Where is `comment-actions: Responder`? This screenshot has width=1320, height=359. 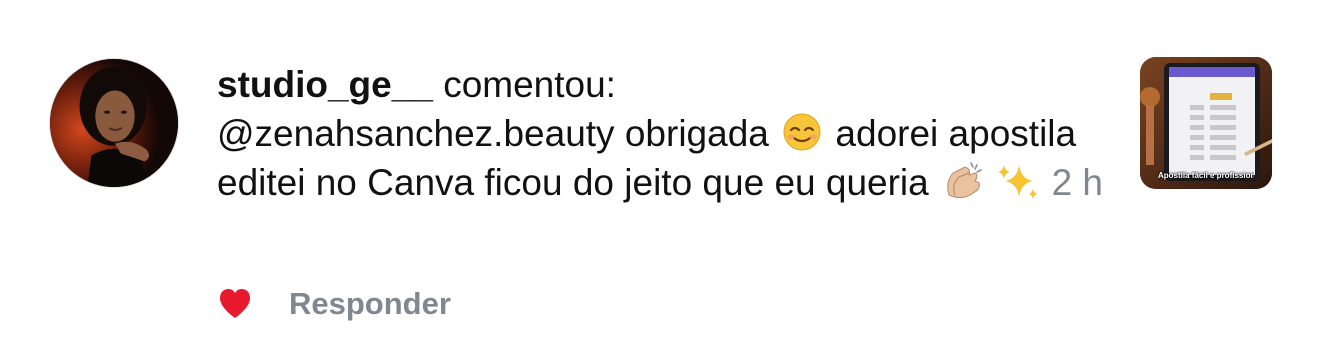 comment-actions: Responder is located at coordinates (334, 304).